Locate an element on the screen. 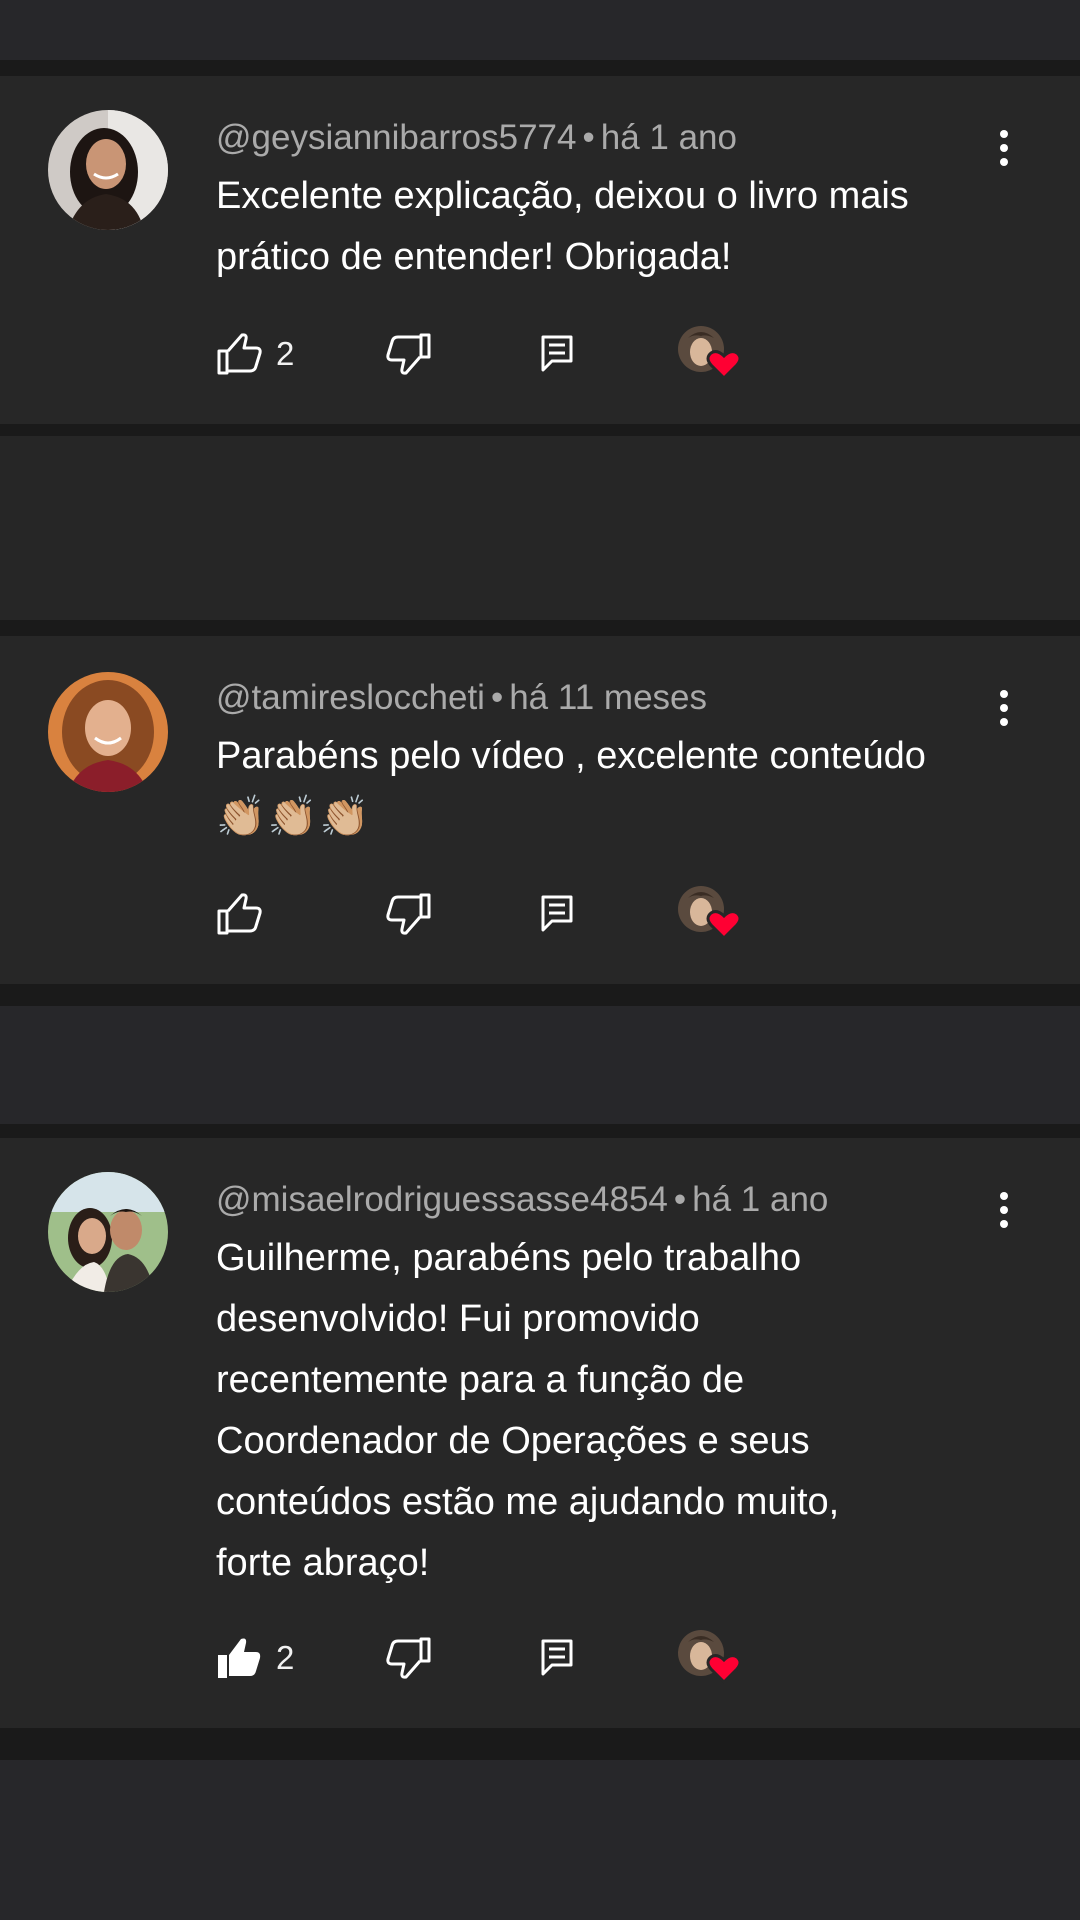 This screenshot has width=1080, height=1920. comment-actions is located at coordinates (540, 914).